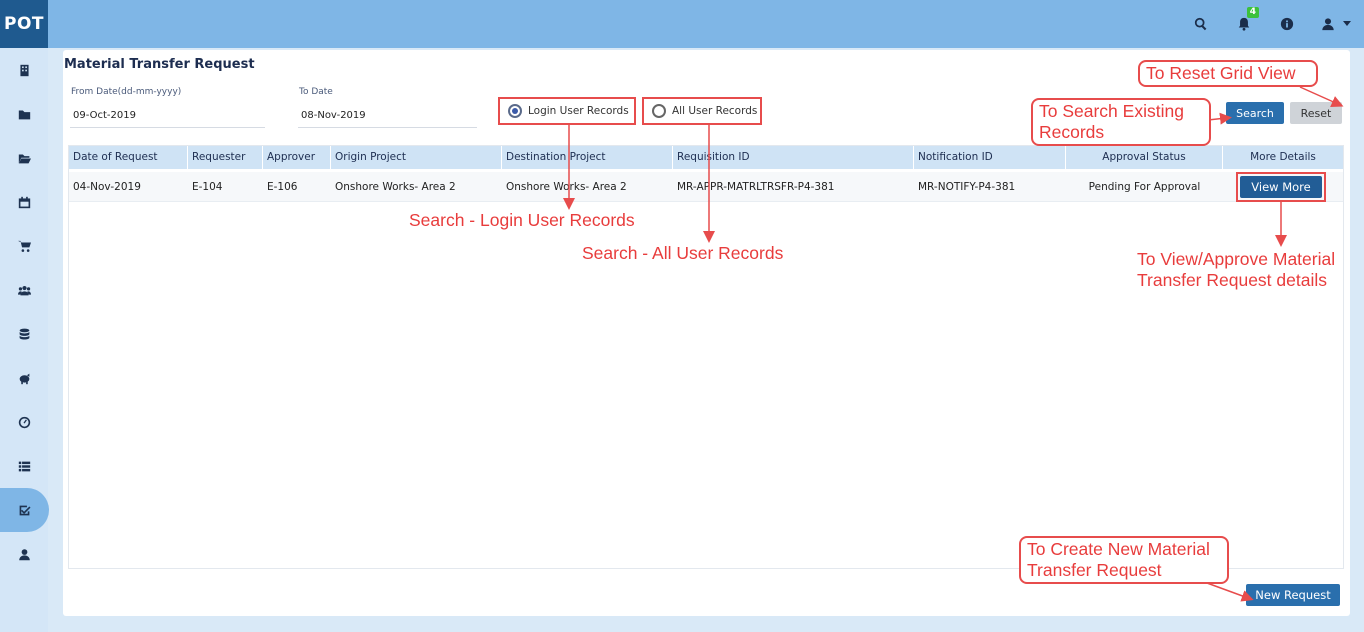  I want to click on view-more-button: View More, so click(1281, 187).